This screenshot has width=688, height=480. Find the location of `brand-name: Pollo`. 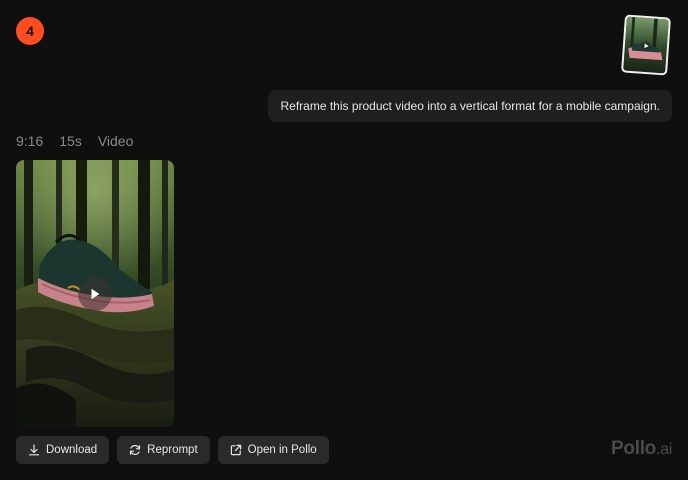

brand-name: Pollo is located at coordinates (633, 448).